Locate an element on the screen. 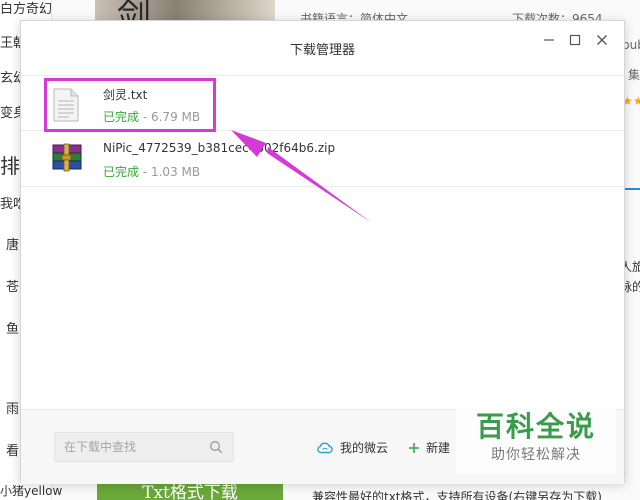 This screenshot has height=500, width=640. bg-text: 集 is located at coordinates (634, 75).